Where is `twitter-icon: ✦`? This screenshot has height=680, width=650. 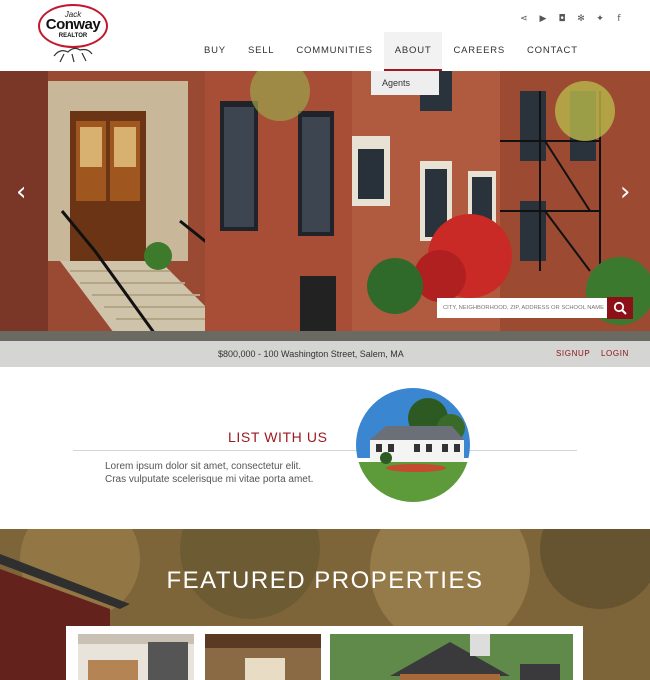
twitter-icon: ✦ is located at coordinates (600, 19).